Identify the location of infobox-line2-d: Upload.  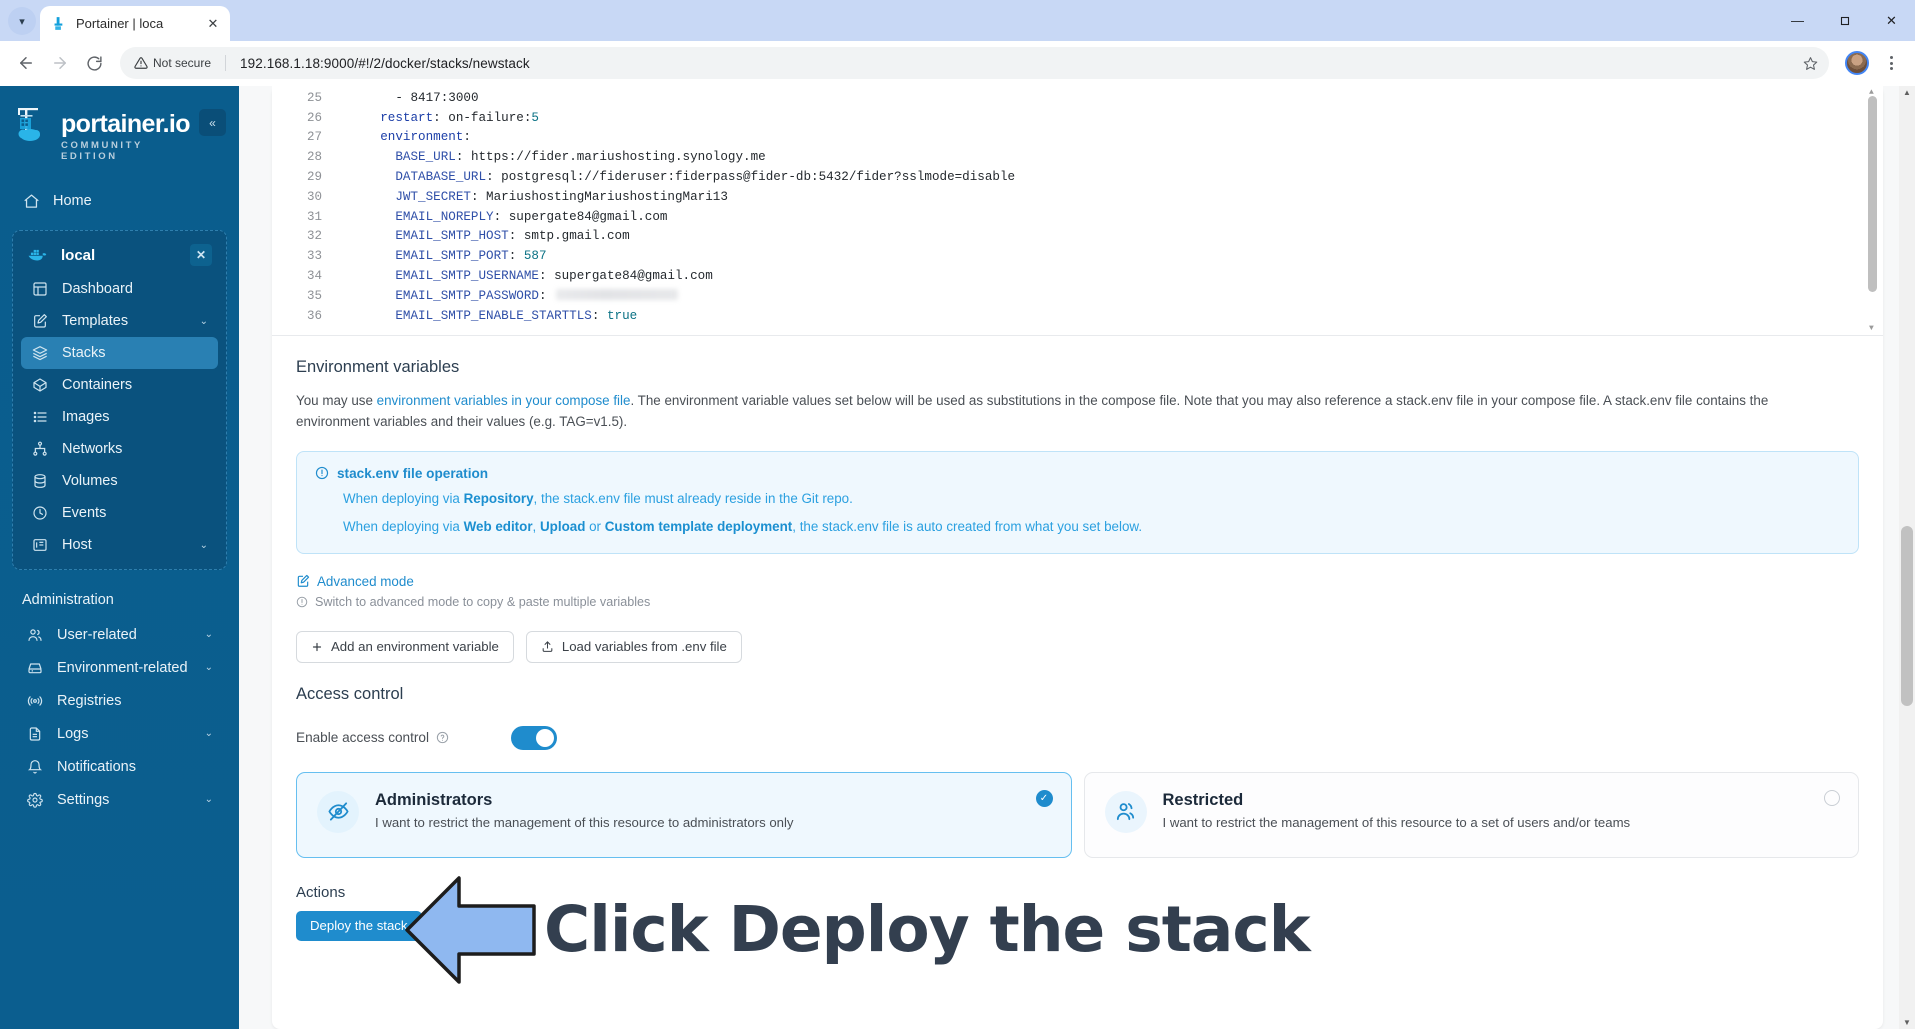
(563, 526).